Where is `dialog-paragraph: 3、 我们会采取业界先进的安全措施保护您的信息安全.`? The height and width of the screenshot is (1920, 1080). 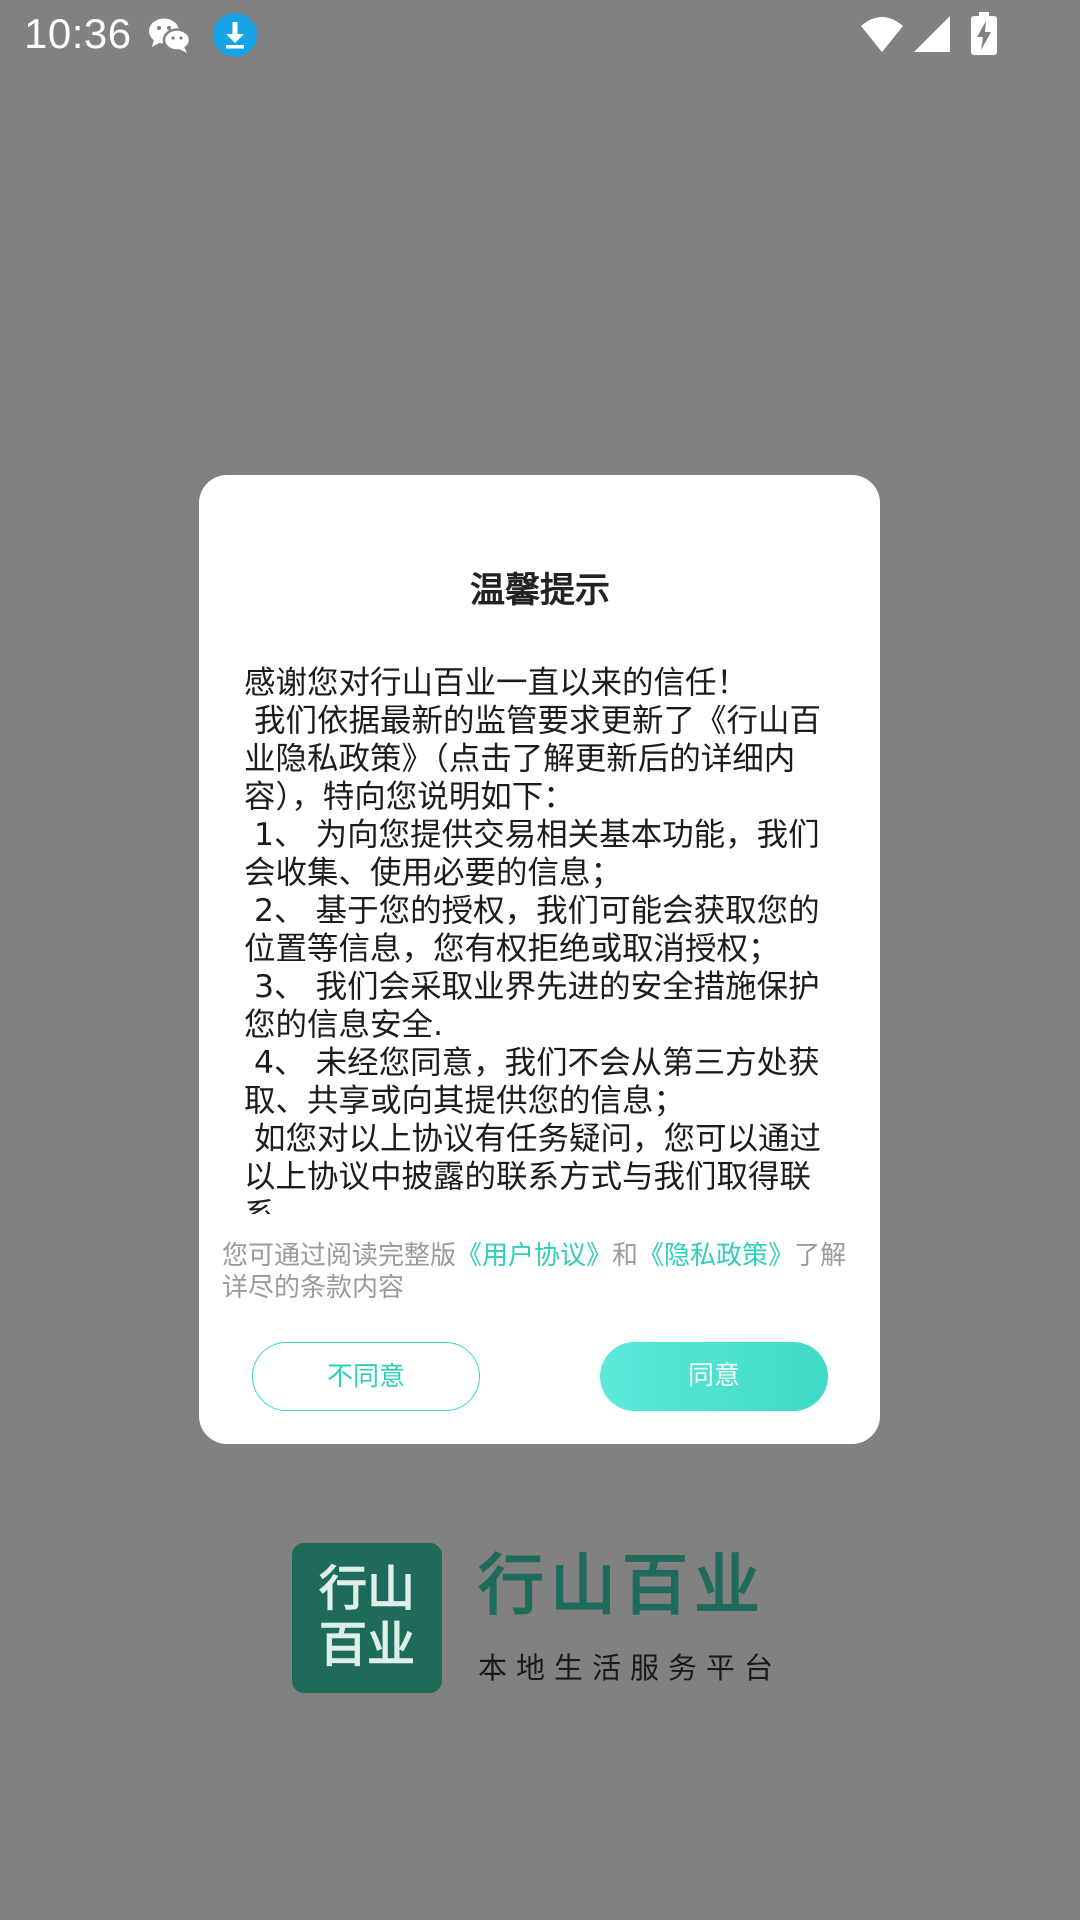
dialog-paragraph: 3、 我们会采取业界先进的安全措施保护您的信息安全. is located at coordinates (532, 1006).